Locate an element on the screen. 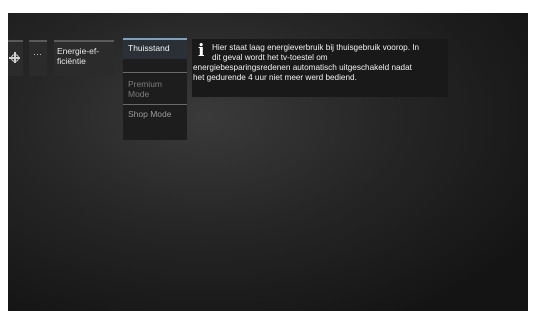 Image resolution: width=534 pixels, height=311 pixels. energy-efficiency-label: Energie-ef- ficiëntie is located at coordinates (78, 56).